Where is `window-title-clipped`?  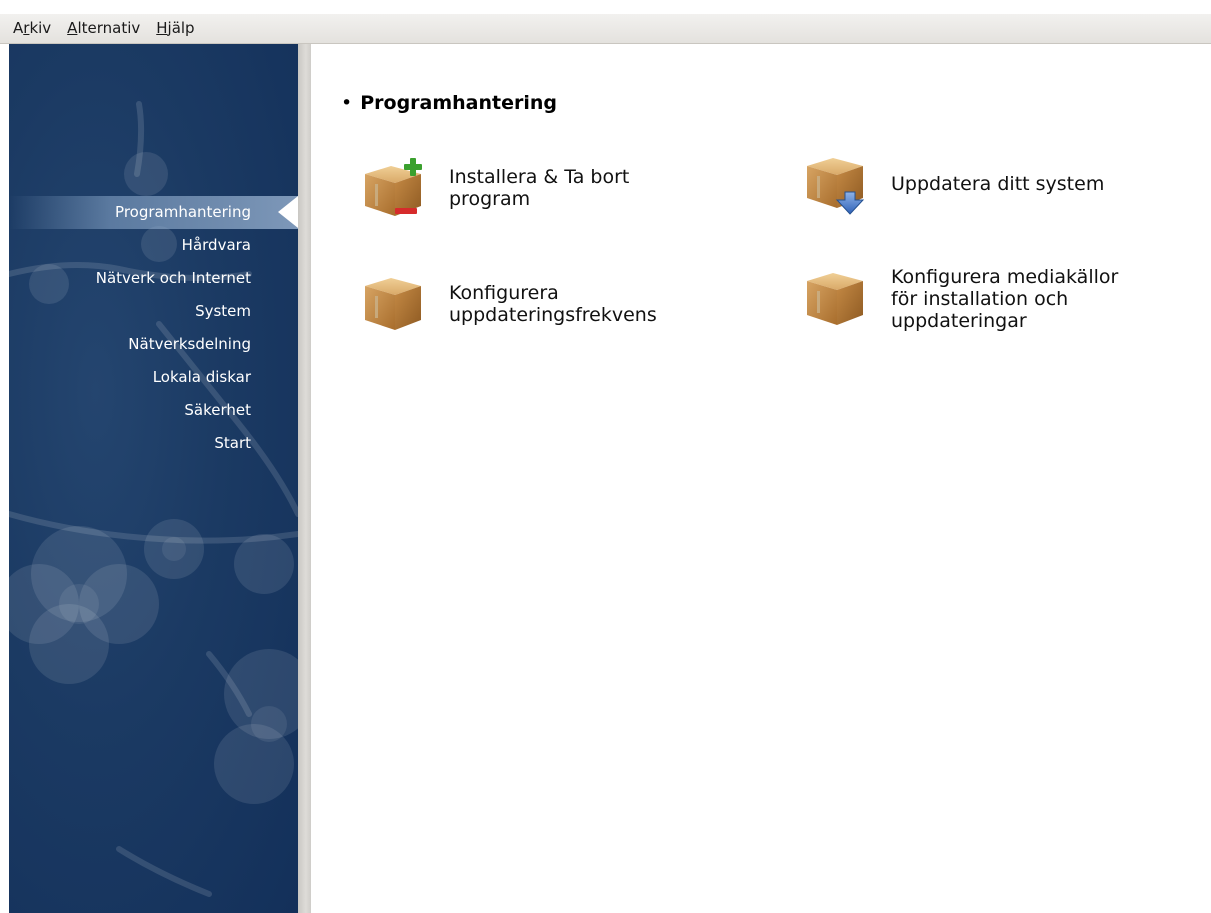 window-title-clipped is located at coordinates (605, 7).